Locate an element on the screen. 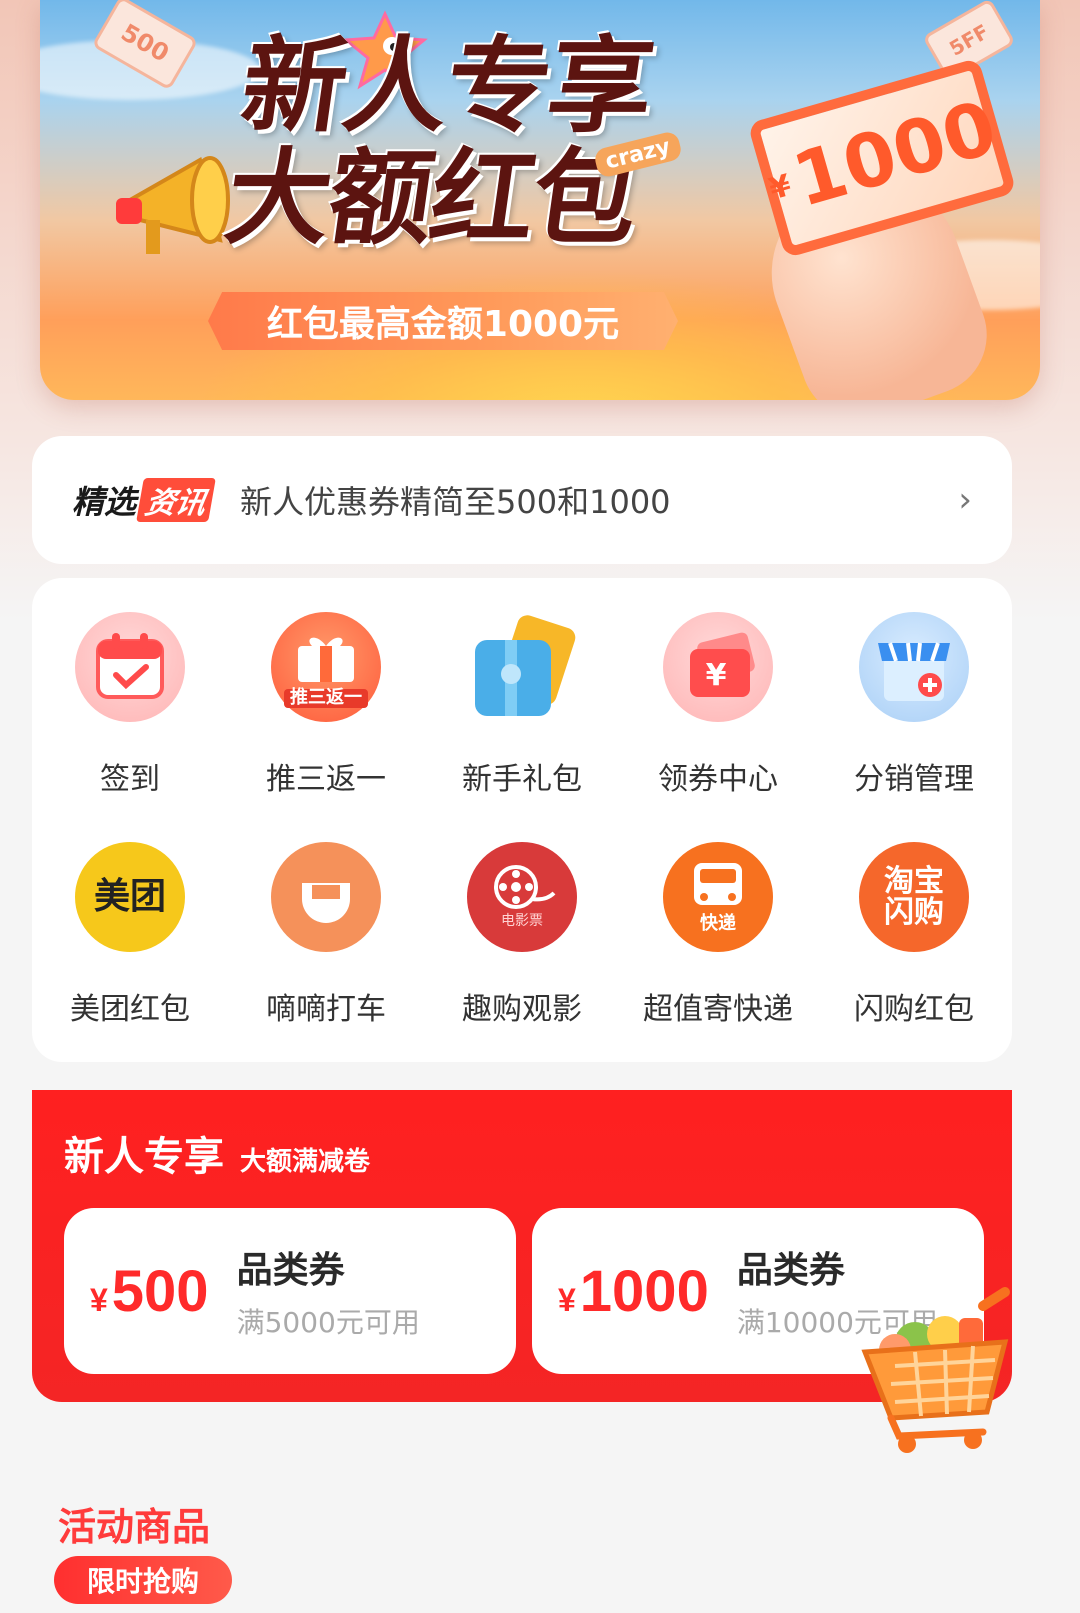 The image size is (1080, 1613). grid-item-label: 美团红包 is located at coordinates (130, 1009).